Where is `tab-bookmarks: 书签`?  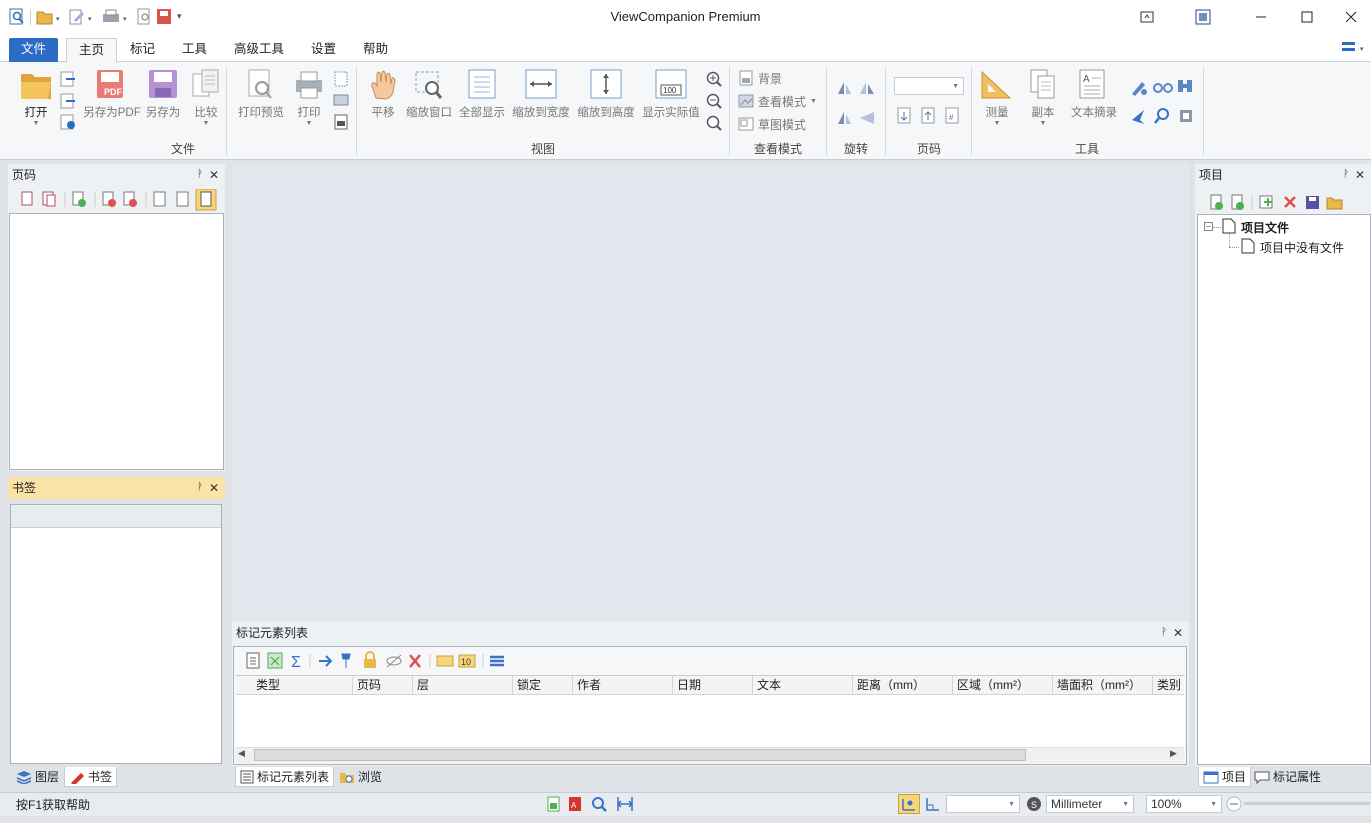 tab-bookmarks: 书签 is located at coordinates (91, 777).